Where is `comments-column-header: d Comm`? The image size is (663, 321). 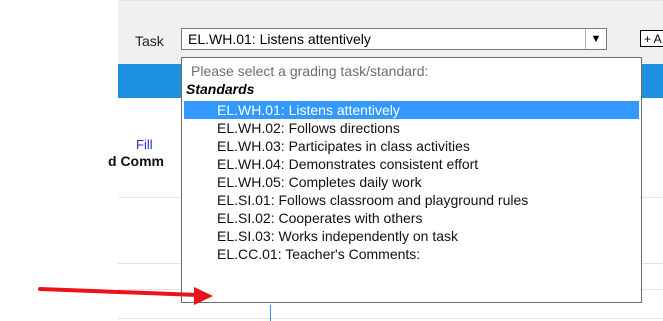 comments-column-header: d Comm is located at coordinates (136, 161).